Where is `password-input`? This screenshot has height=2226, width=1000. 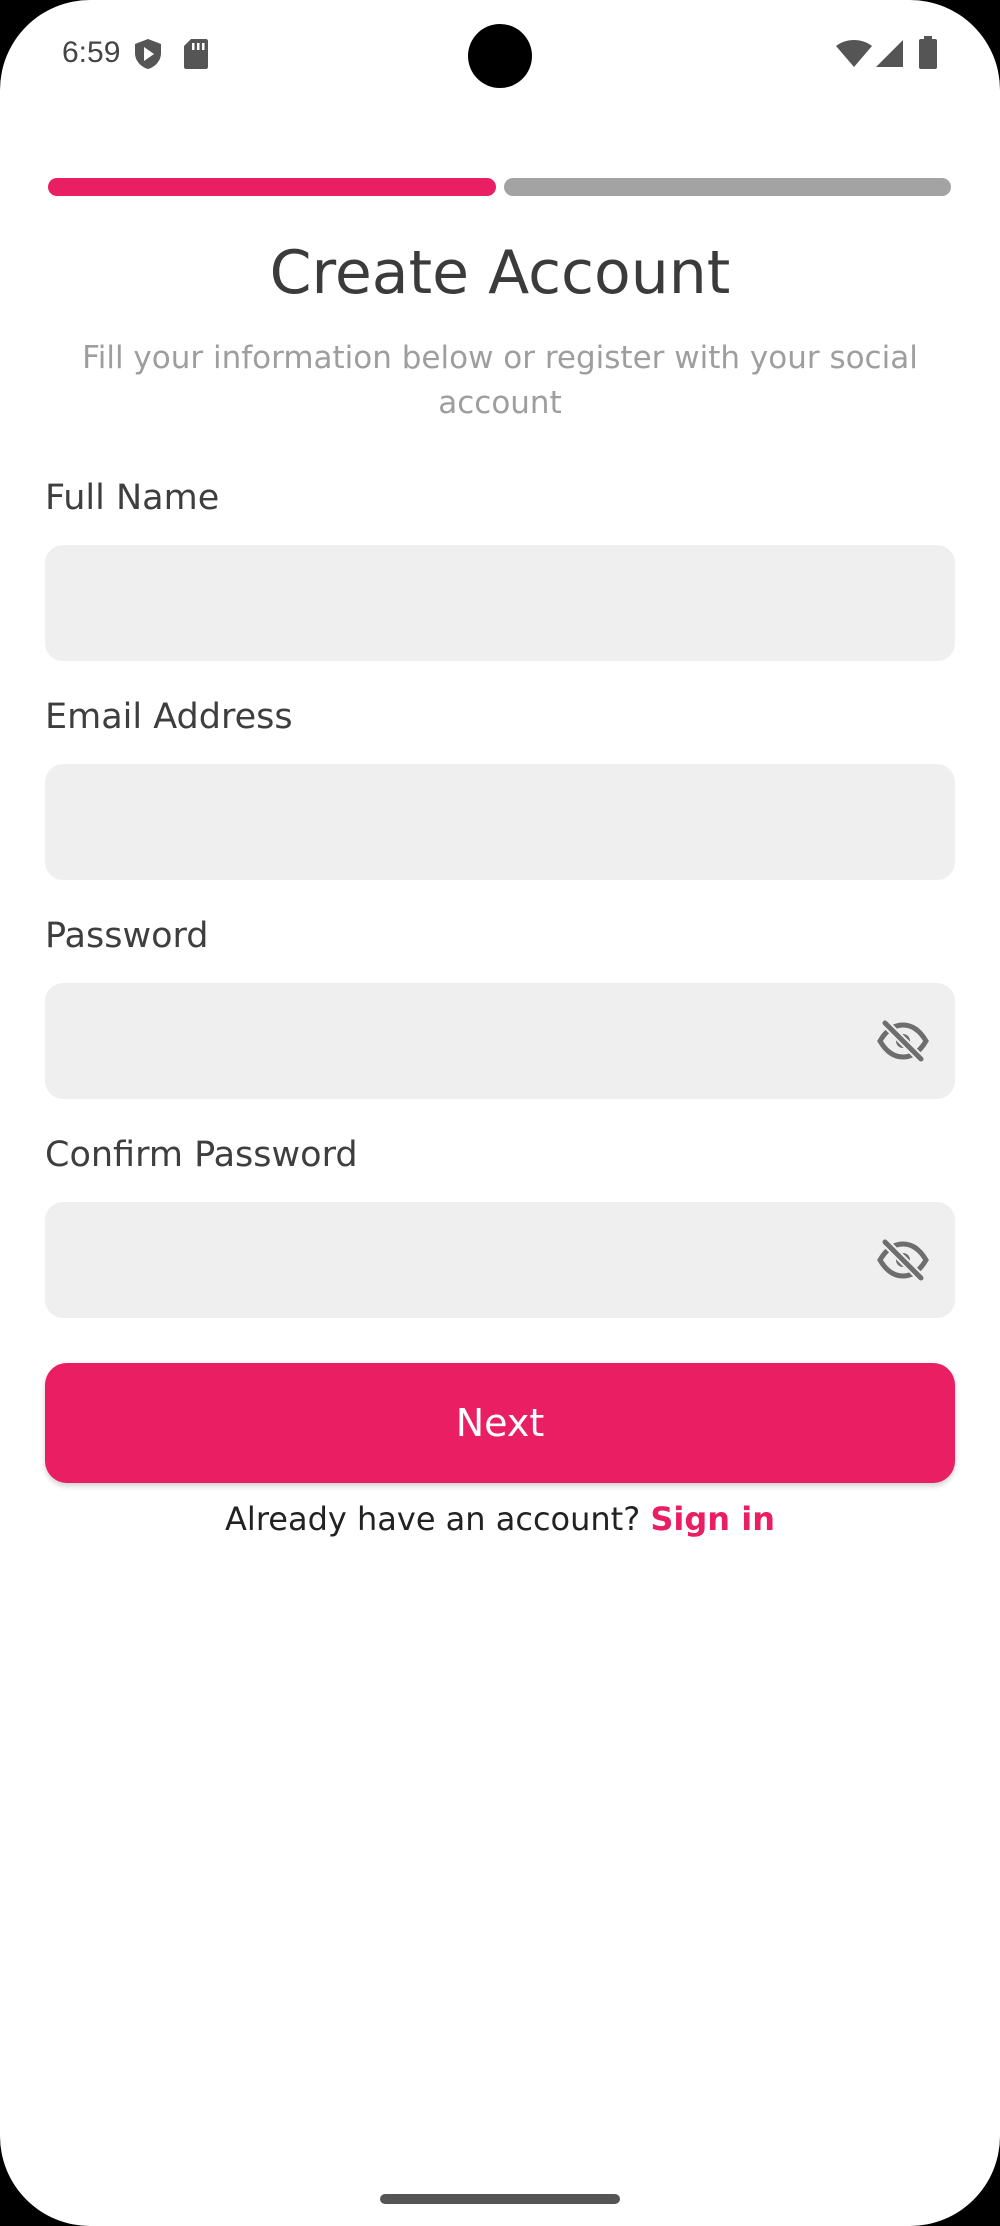
password-input is located at coordinates (500, 1041).